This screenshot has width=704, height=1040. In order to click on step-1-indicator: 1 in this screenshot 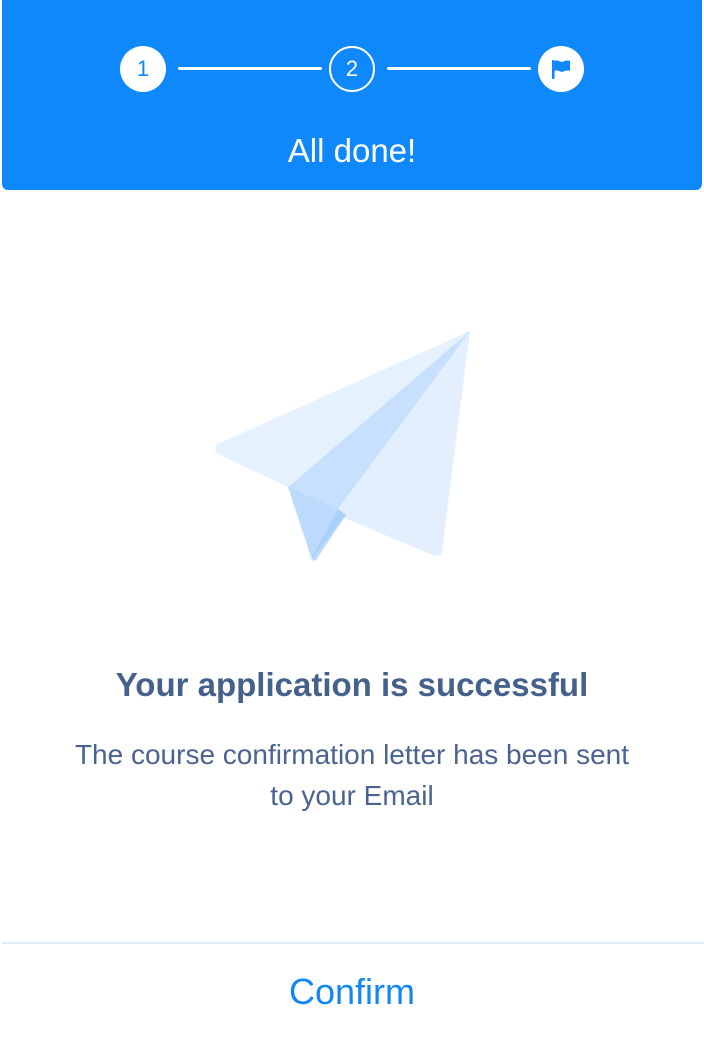, I will do `click(143, 69)`.